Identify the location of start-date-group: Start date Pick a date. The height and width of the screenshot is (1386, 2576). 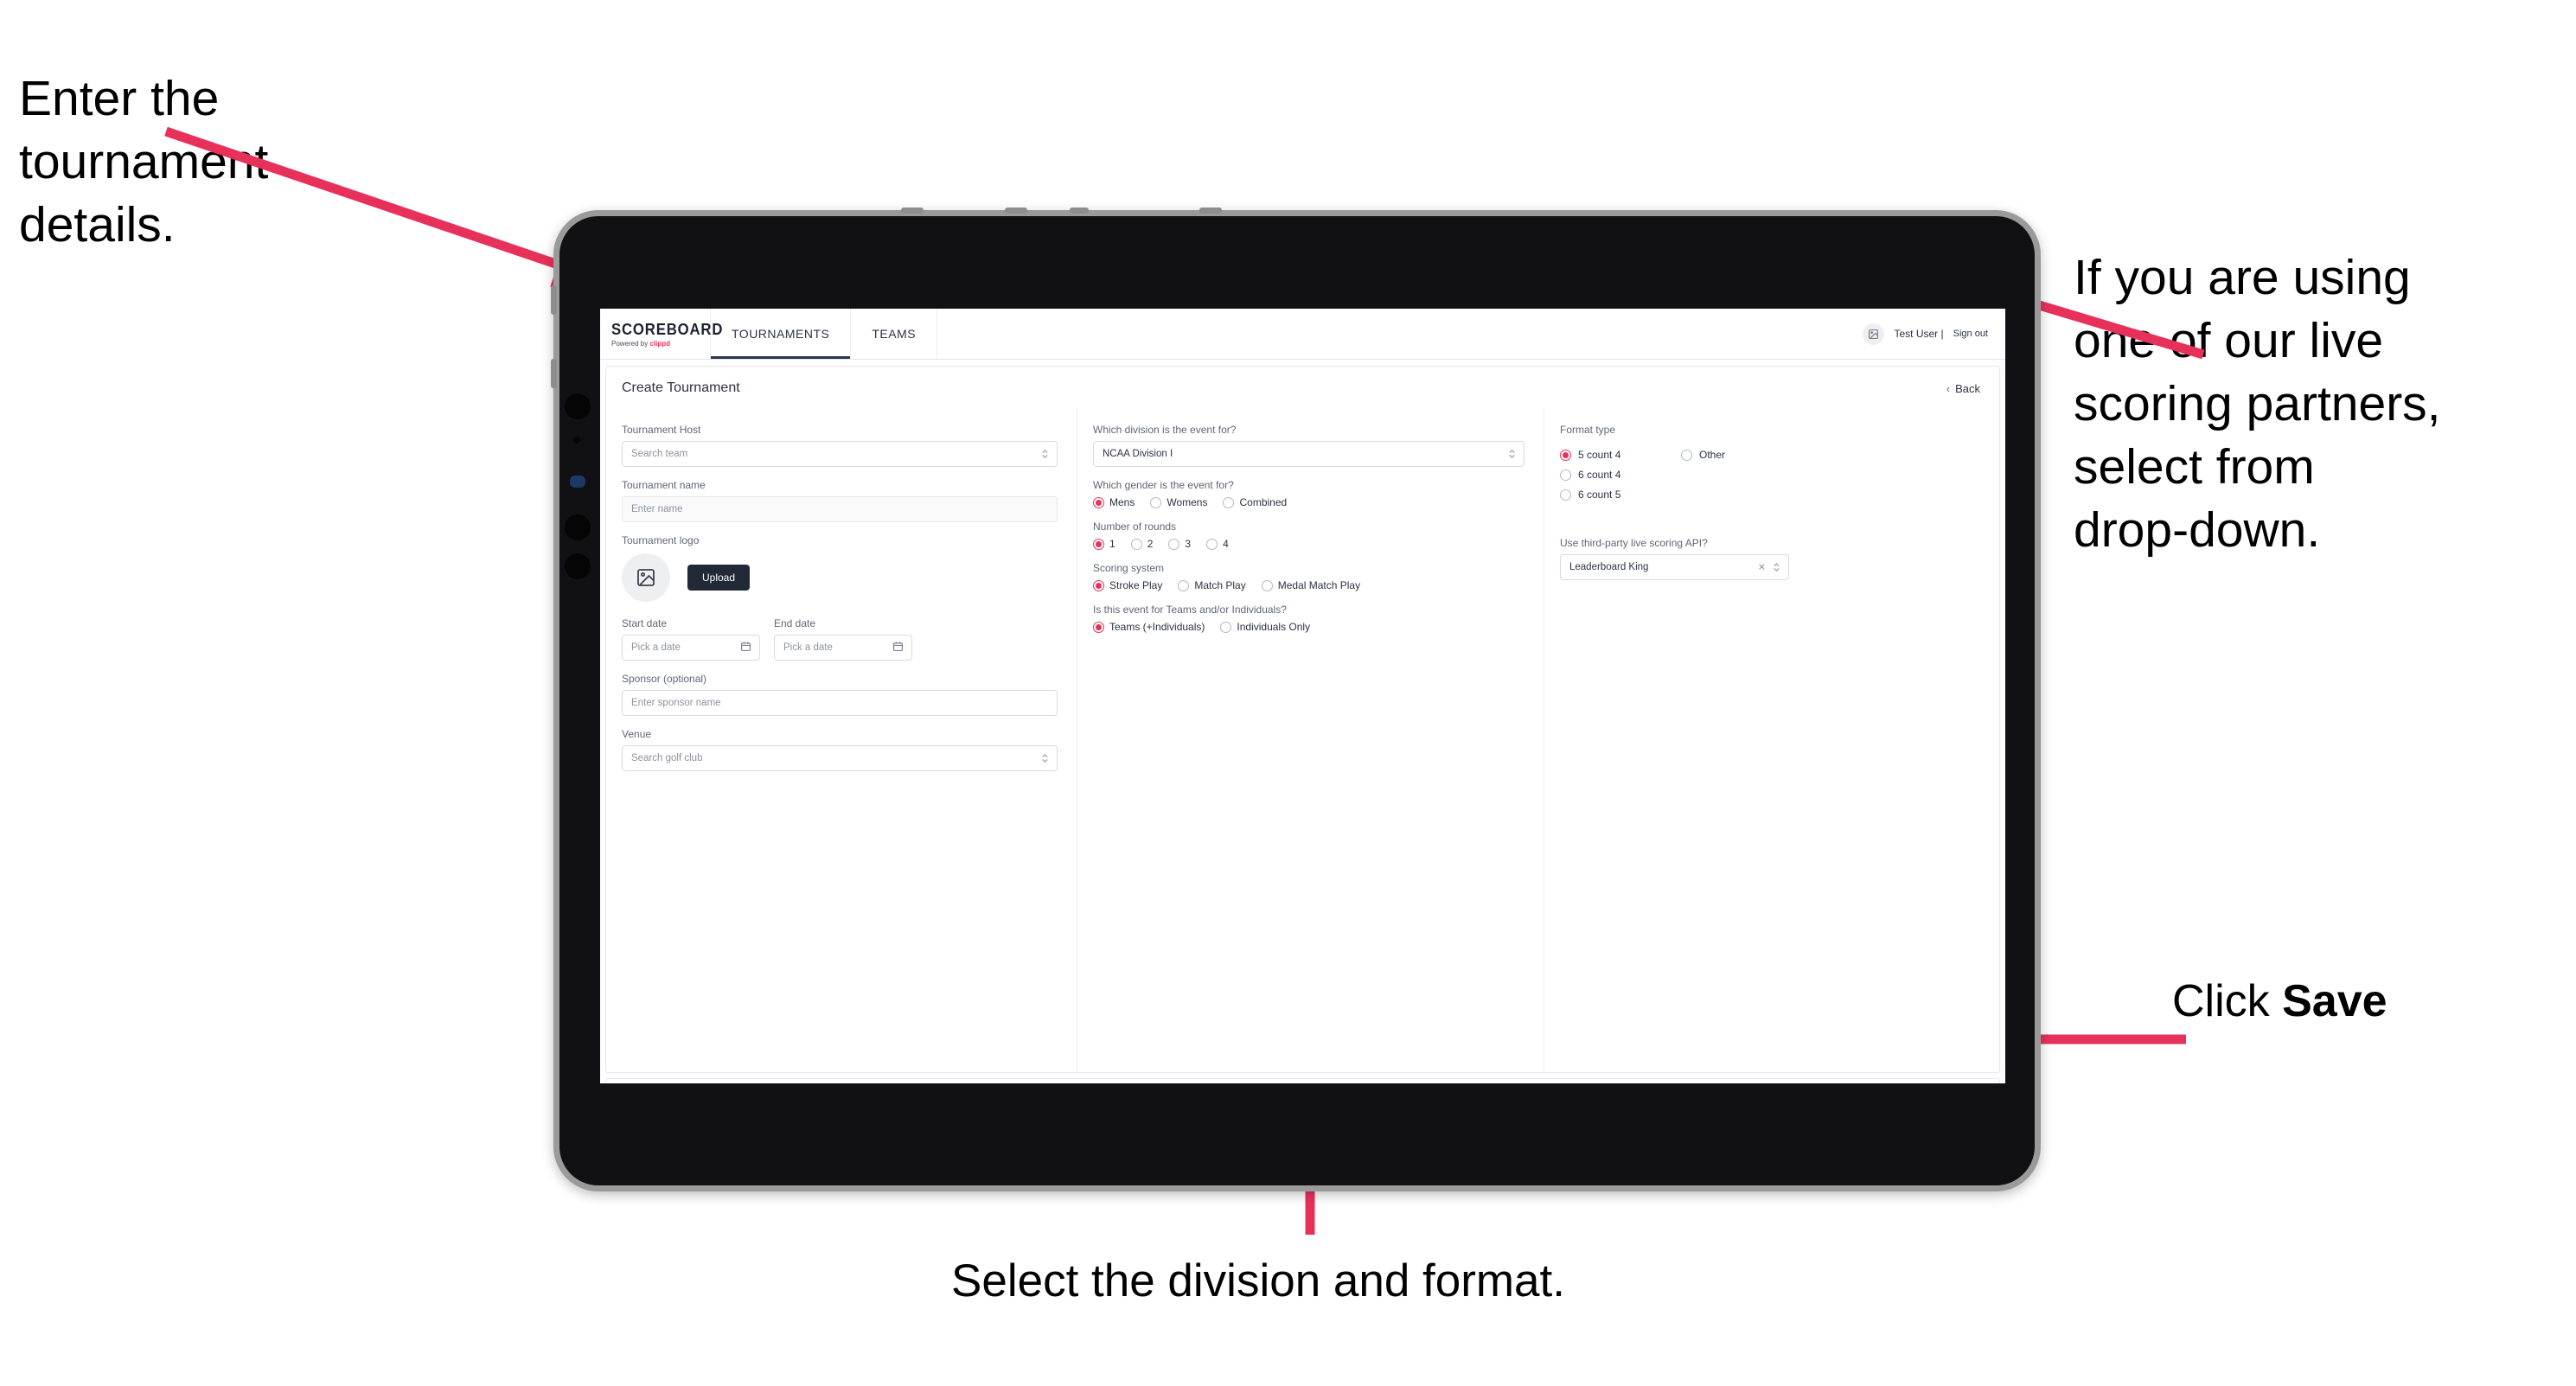
(691, 633).